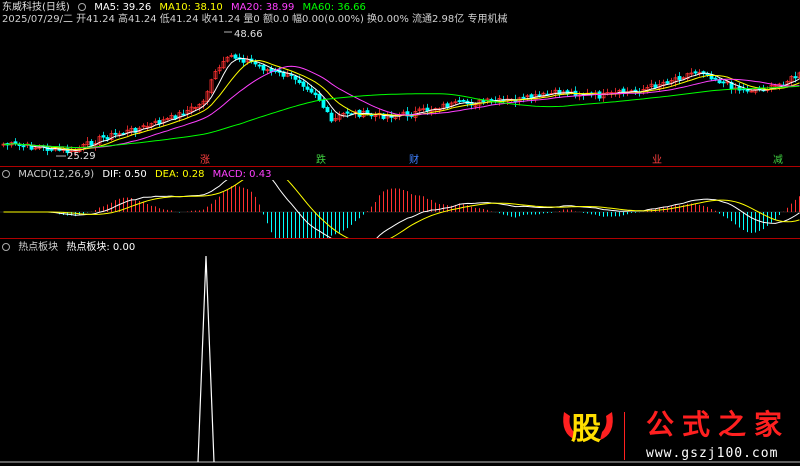 Image resolution: width=800 pixels, height=466 pixels. What do you see at coordinates (101, 247) in the screenshot?
I see `hot-sector-value: 热点板块: 0.00` at bounding box center [101, 247].